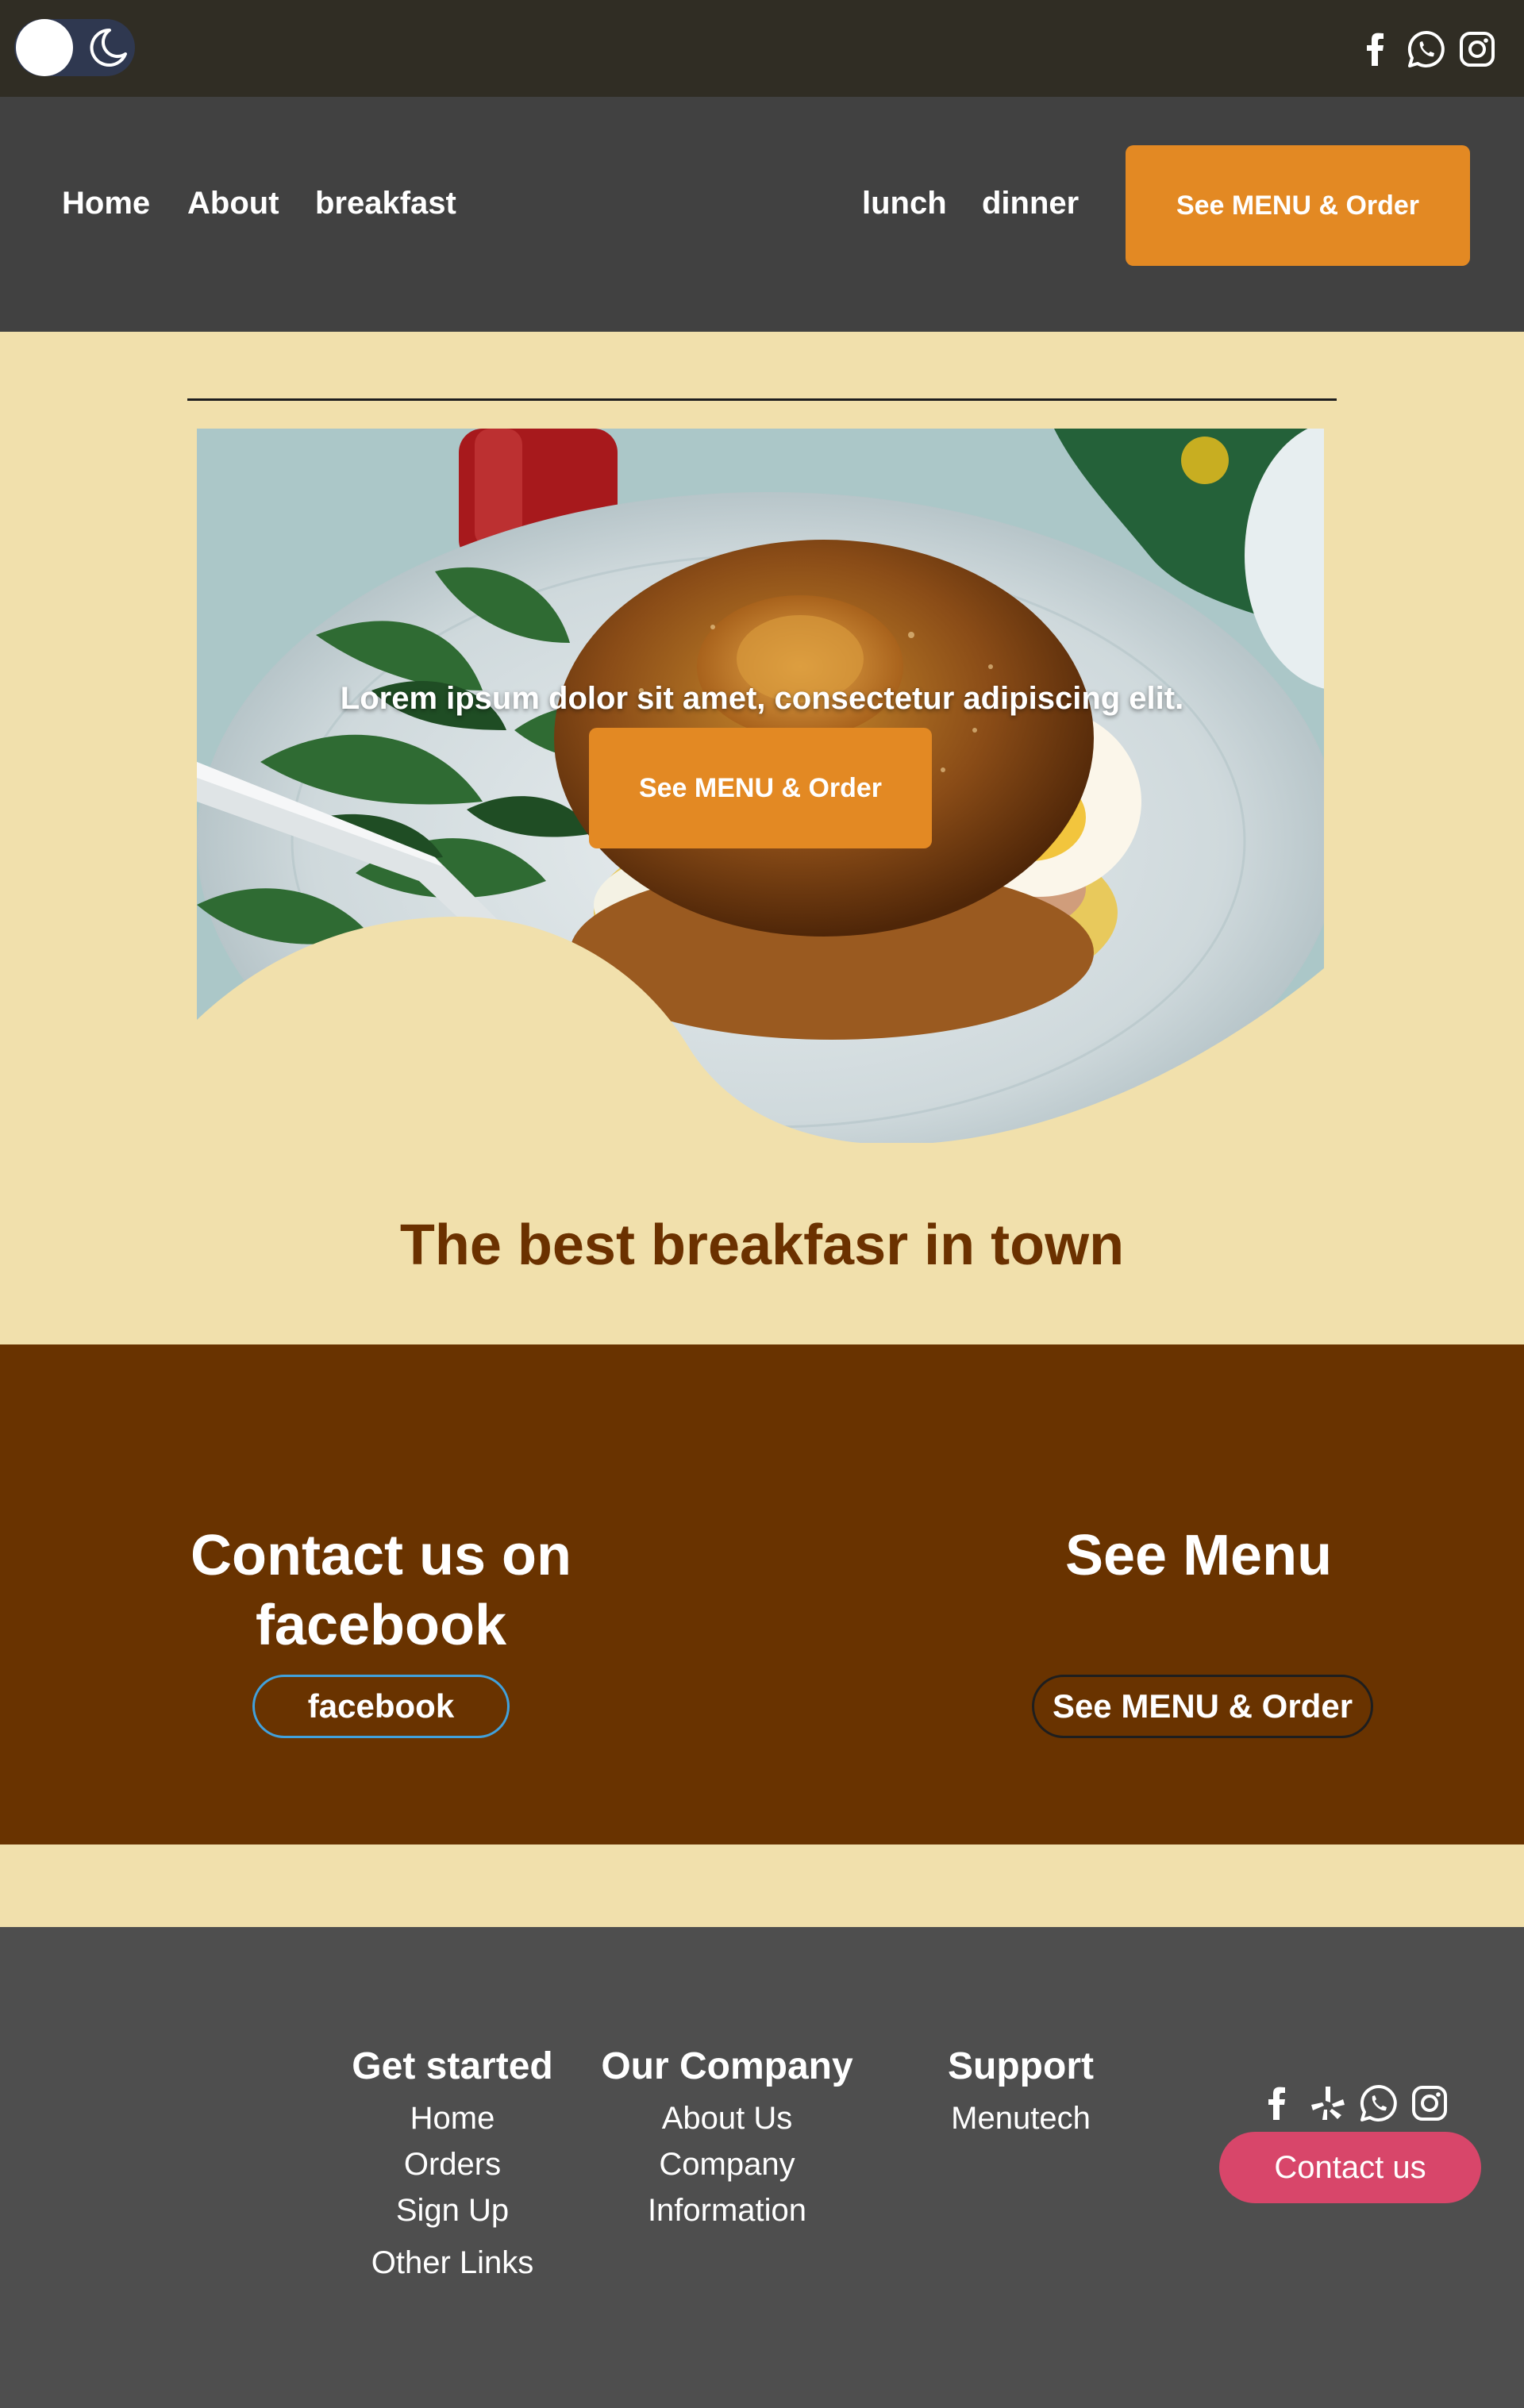 Image resolution: width=1524 pixels, height=2408 pixels. Describe the element at coordinates (1353, 2103) in the screenshot. I see `footer-social-links` at that location.